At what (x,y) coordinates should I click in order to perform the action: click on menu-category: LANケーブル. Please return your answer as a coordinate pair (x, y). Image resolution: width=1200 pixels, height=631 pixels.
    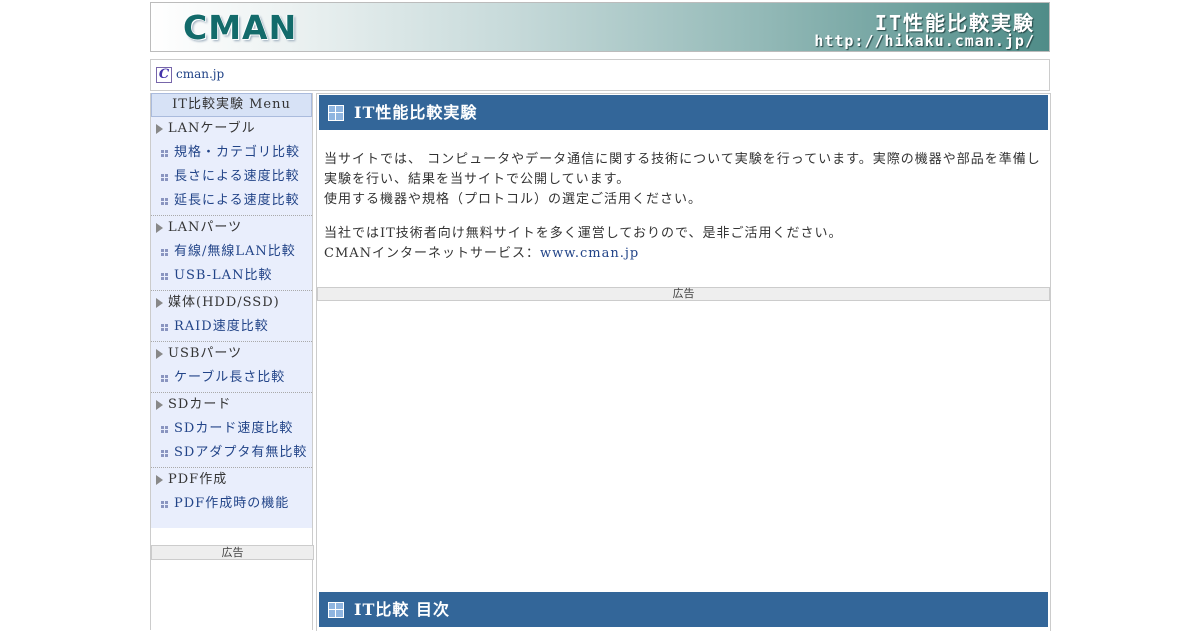
    Looking at the image, I should click on (231, 129).